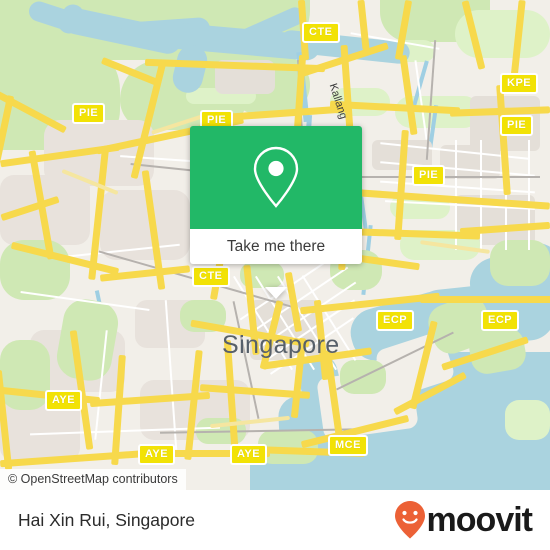  I want to click on callout-tail, so click(276, 293).